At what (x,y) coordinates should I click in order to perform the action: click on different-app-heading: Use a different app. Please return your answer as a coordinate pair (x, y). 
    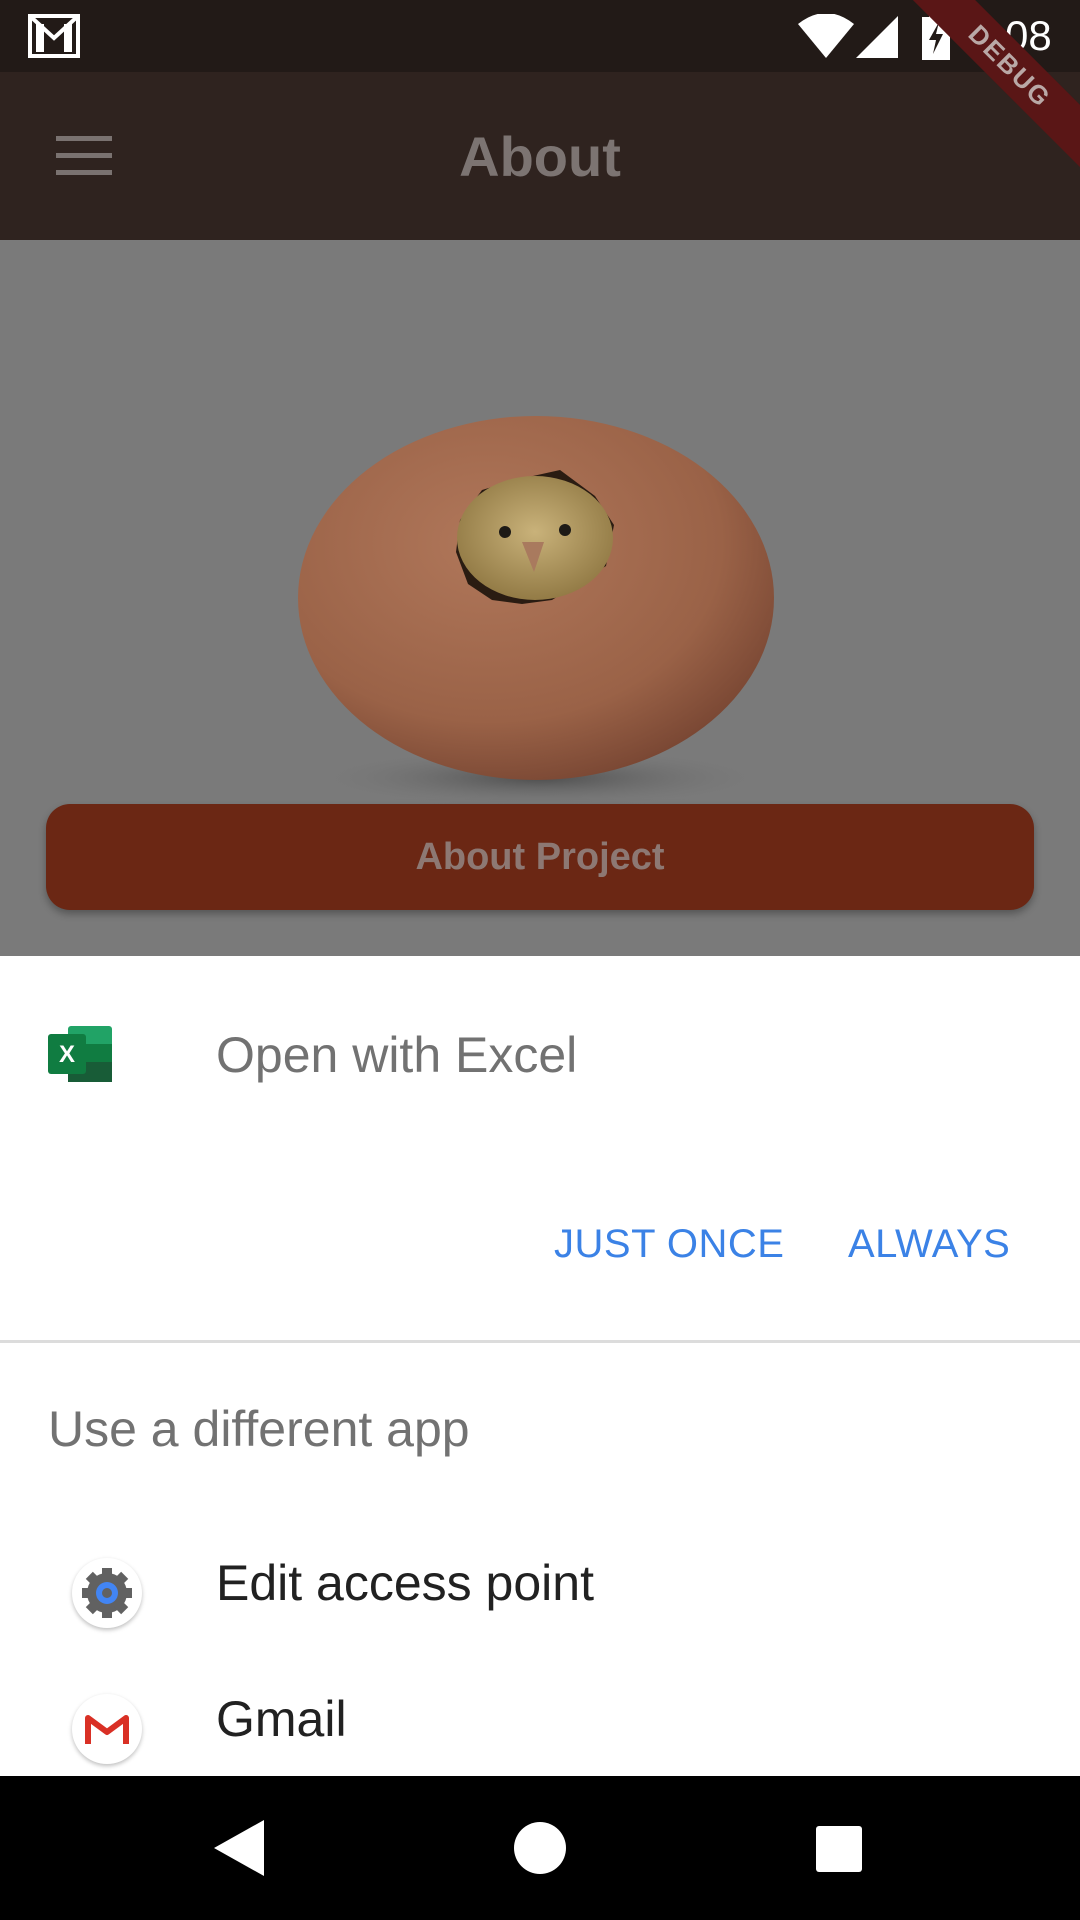
    Looking at the image, I should click on (259, 1429).